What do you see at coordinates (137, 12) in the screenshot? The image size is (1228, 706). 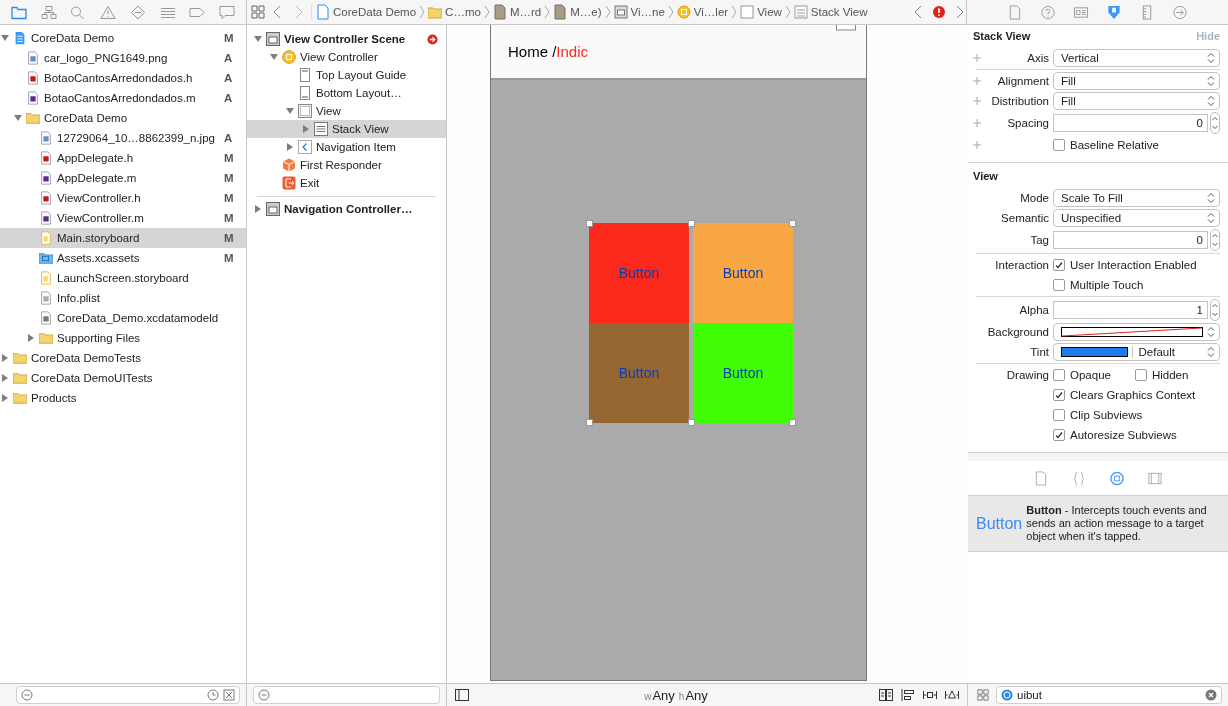 I see `diamond-icon` at bounding box center [137, 12].